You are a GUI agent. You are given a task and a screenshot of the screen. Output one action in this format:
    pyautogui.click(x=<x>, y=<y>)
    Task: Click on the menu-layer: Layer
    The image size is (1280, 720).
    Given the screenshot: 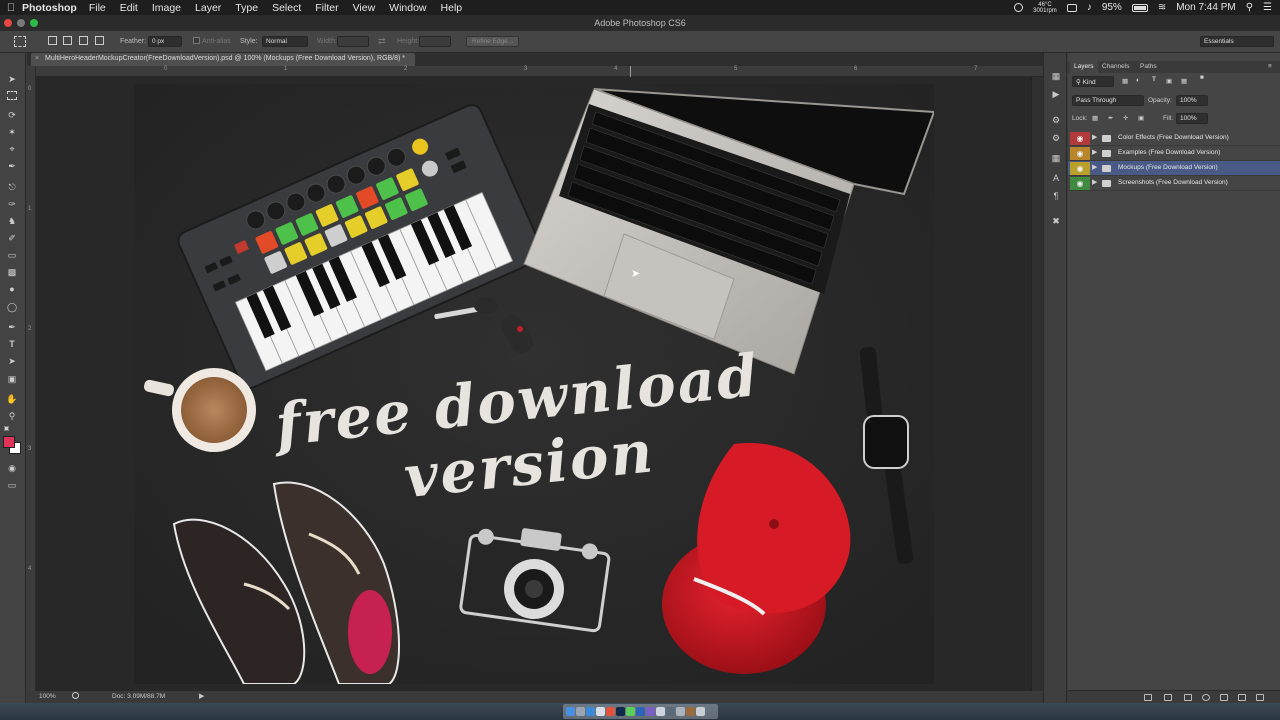 What is the action you would take?
    pyautogui.click(x=208, y=8)
    